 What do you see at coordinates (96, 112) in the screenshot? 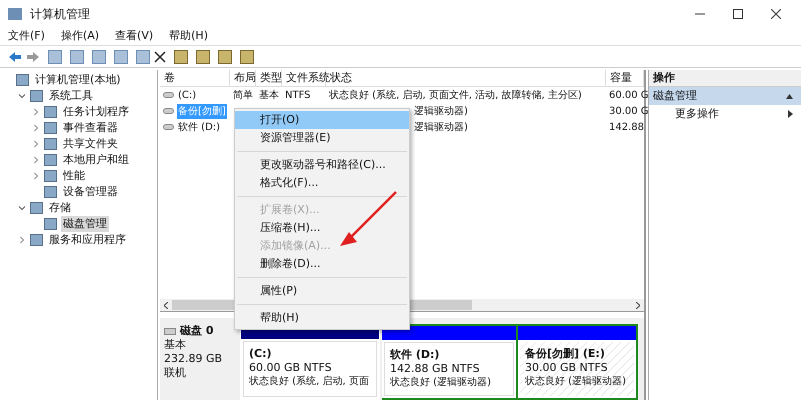
I see `tree-item: 任务计划程序` at bounding box center [96, 112].